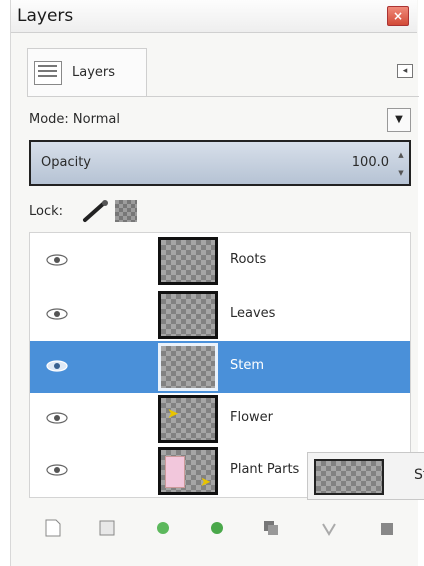 The height and width of the screenshot is (566, 424). I want to click on layer-tooltip: St, so click(365, 476).